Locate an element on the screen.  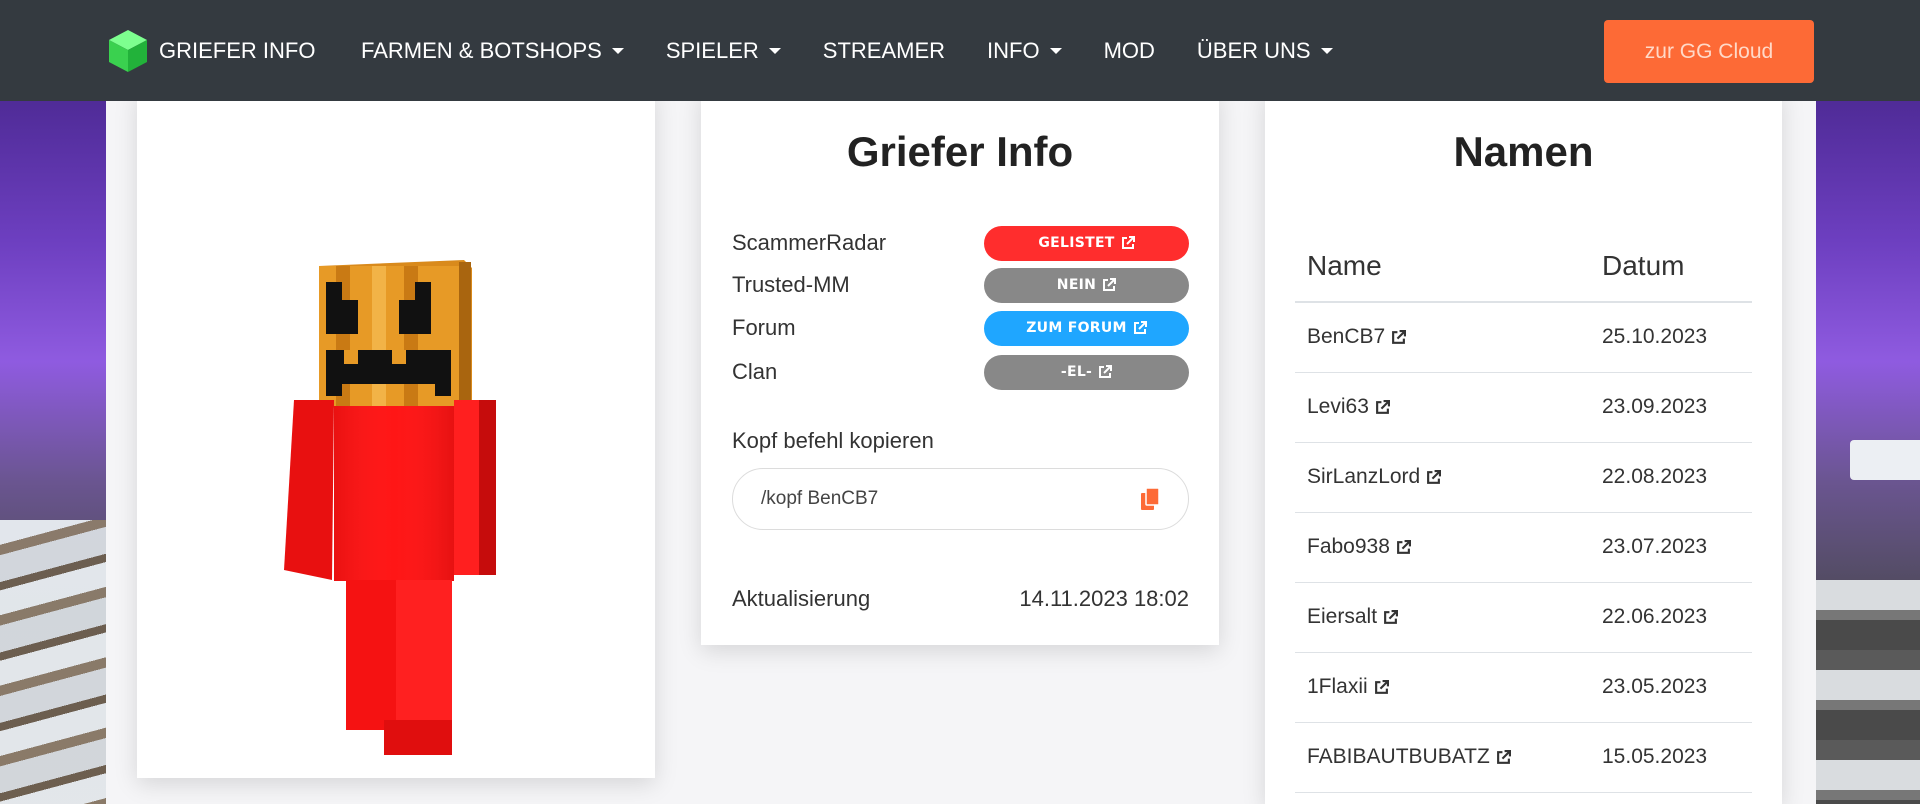
info-card-title: Griefer Info is located at coordinates (960, 151).